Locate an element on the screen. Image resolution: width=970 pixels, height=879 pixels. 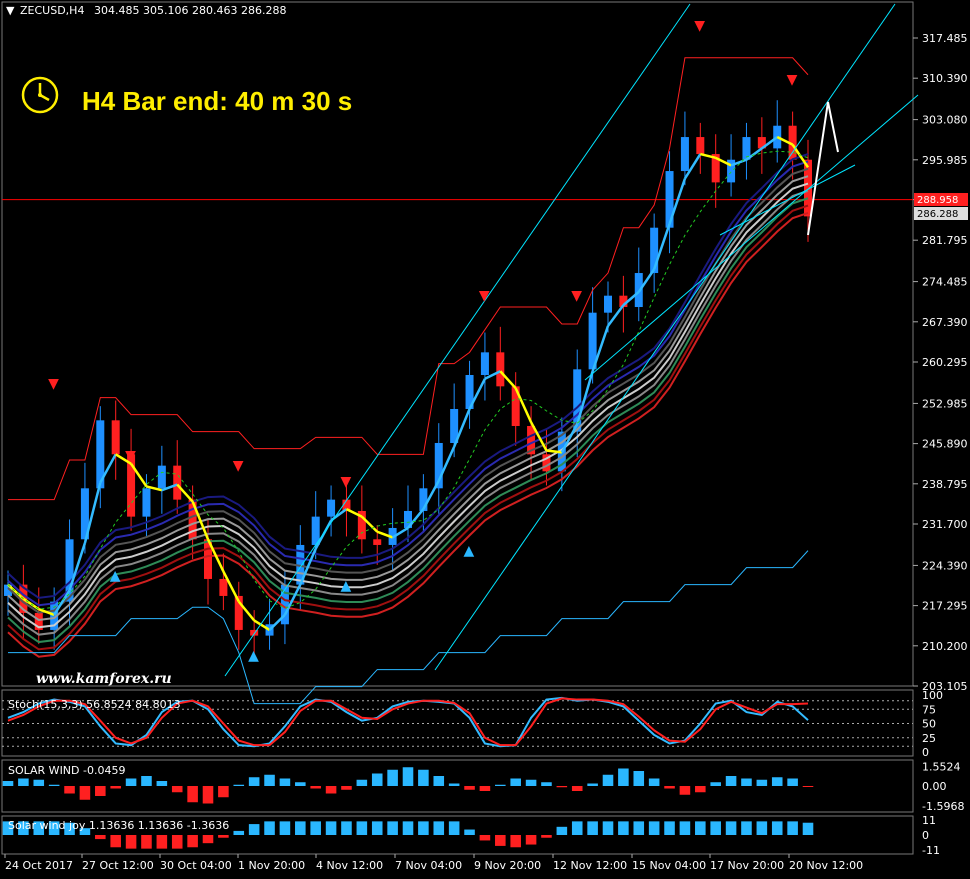
sw-title: SOLAR WIND -0.0459 is located at coordinates (66, 770).